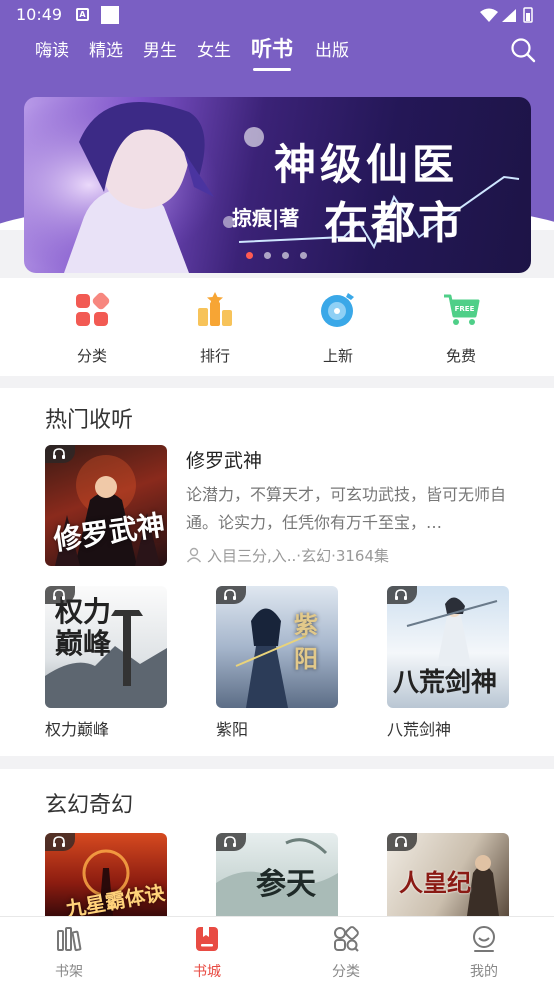 Image resolution: width=554 pixels, height=984 pixels. What do you see at coordinates (93, 309) in the screenshot?
I see `category-icon` at bounding box center [93, 309].